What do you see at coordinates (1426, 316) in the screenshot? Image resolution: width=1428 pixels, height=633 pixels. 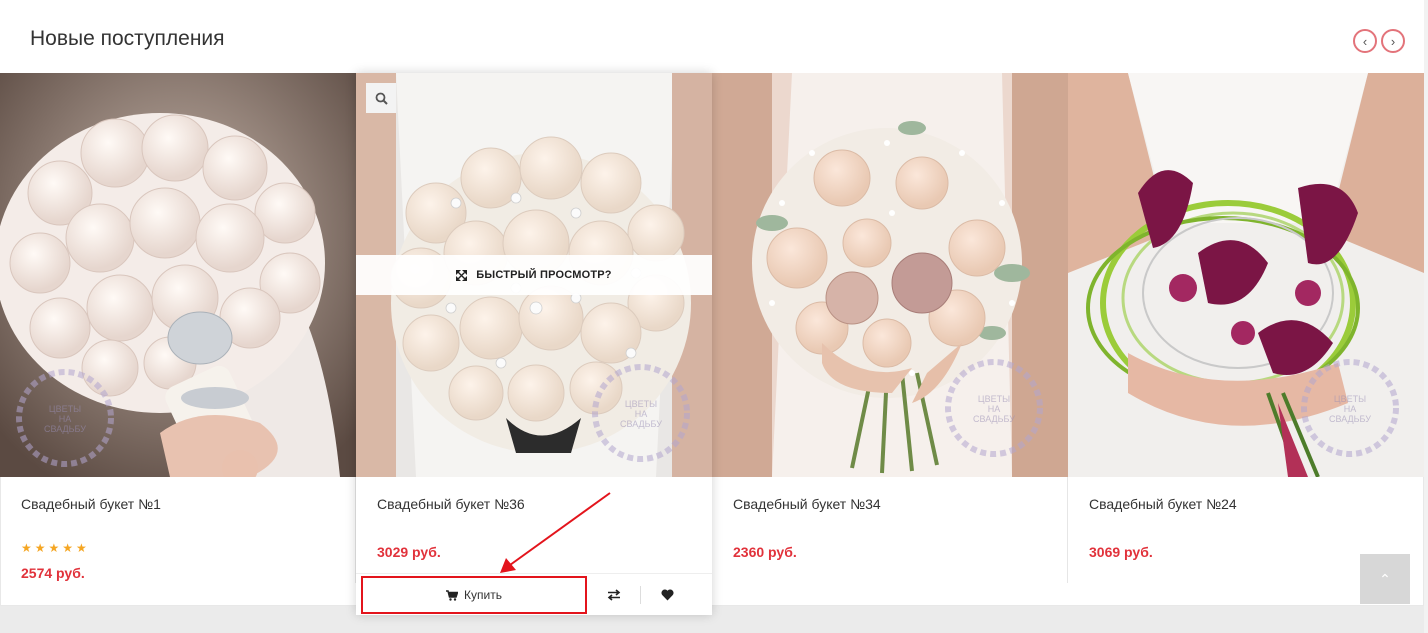 I see `page-scrollbar` at bounding box center [1426, 316].